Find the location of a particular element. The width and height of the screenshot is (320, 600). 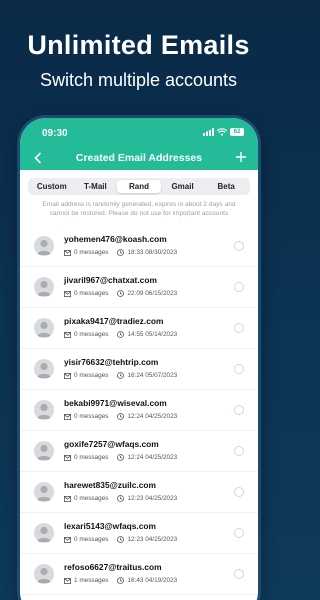

created-timestamp: 14:55 05/14/2023 is located at coordinates (152, 334).